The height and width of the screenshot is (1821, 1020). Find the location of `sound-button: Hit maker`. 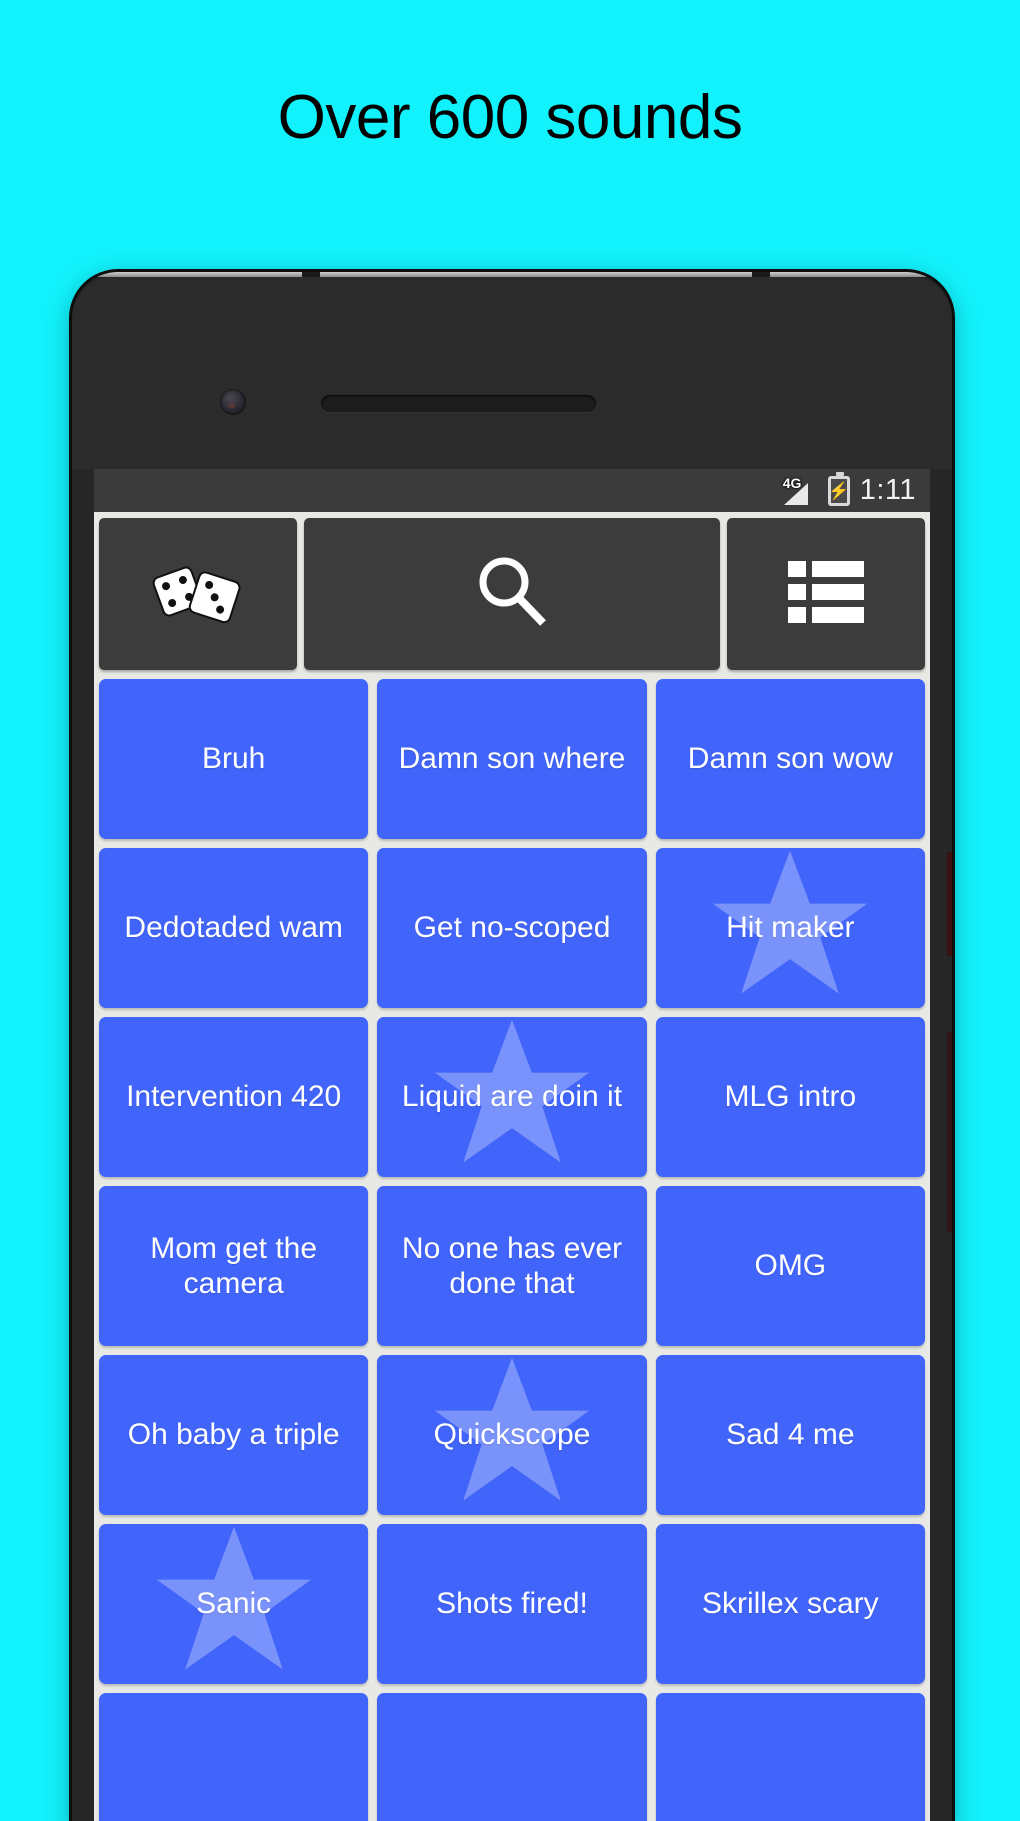

sound-button: Hit maker is located at coordinates (790, 928).